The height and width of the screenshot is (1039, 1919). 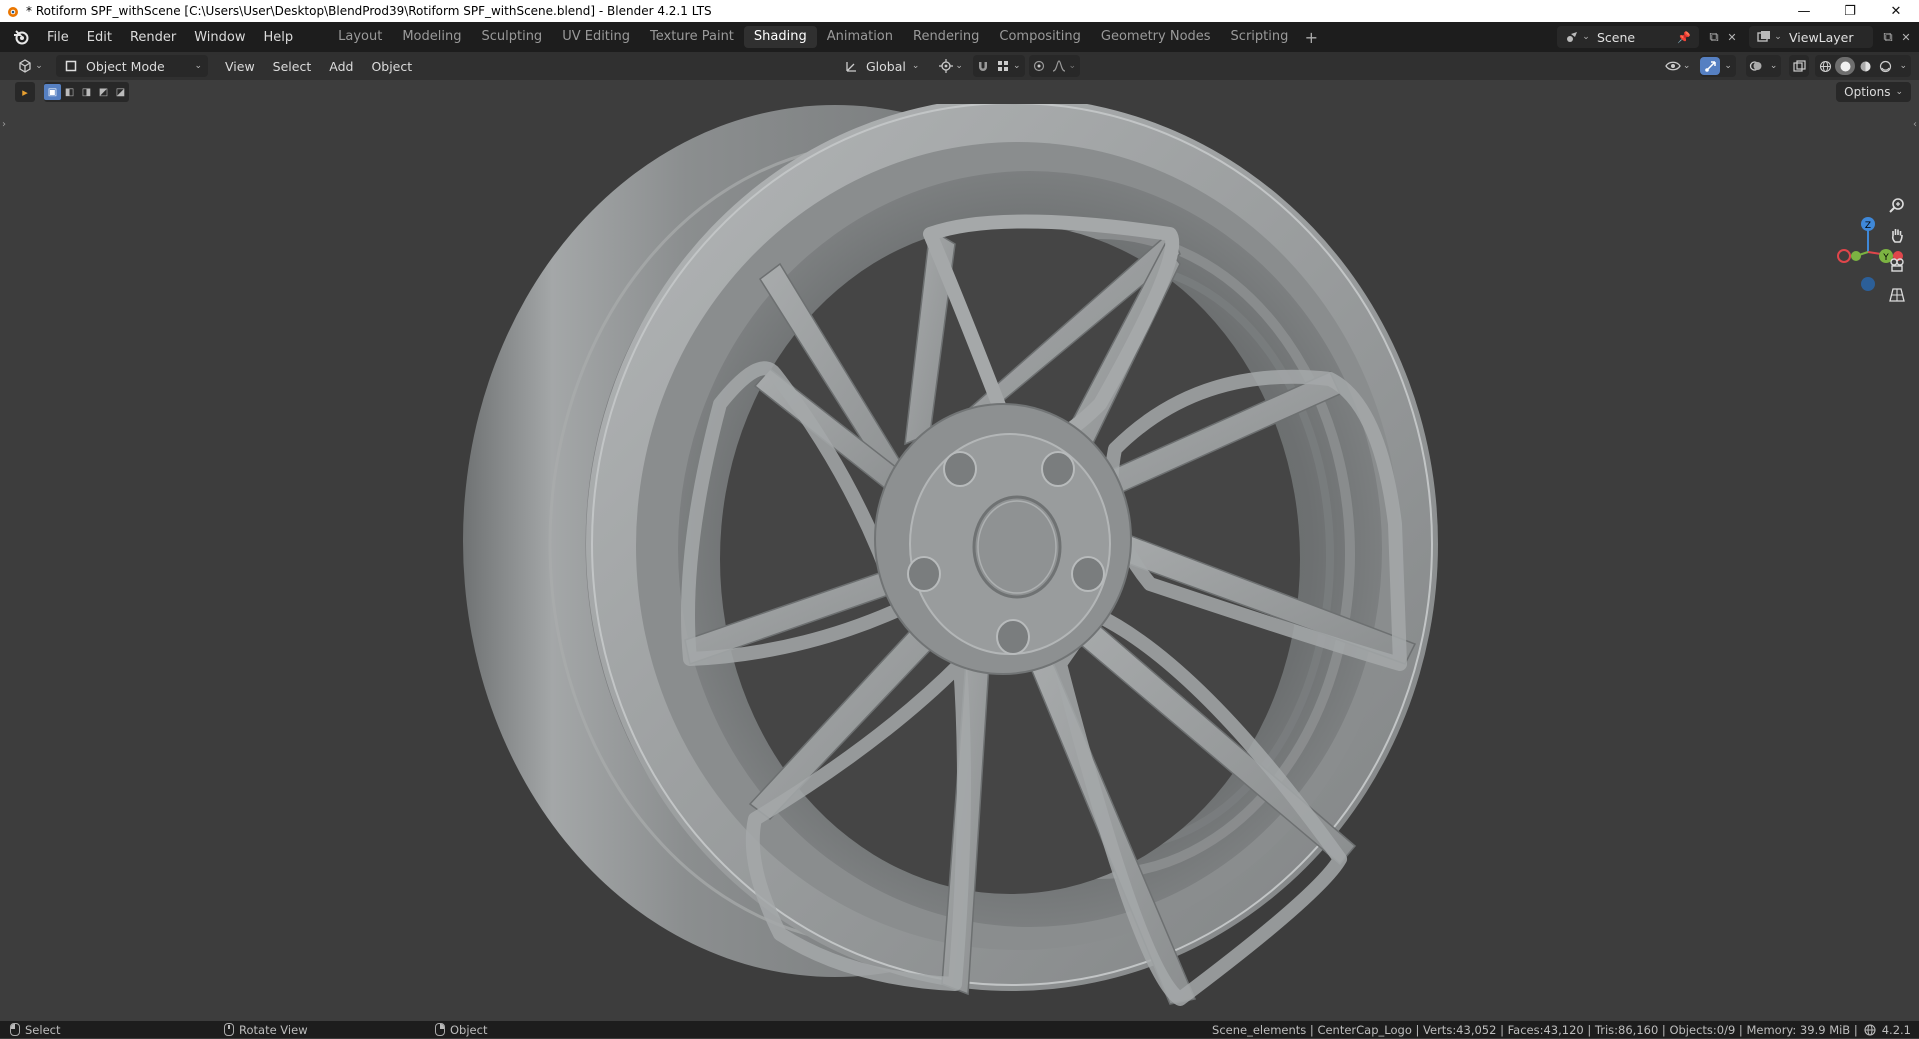 I want to click on xray-control, so click(x=1799, y=66).